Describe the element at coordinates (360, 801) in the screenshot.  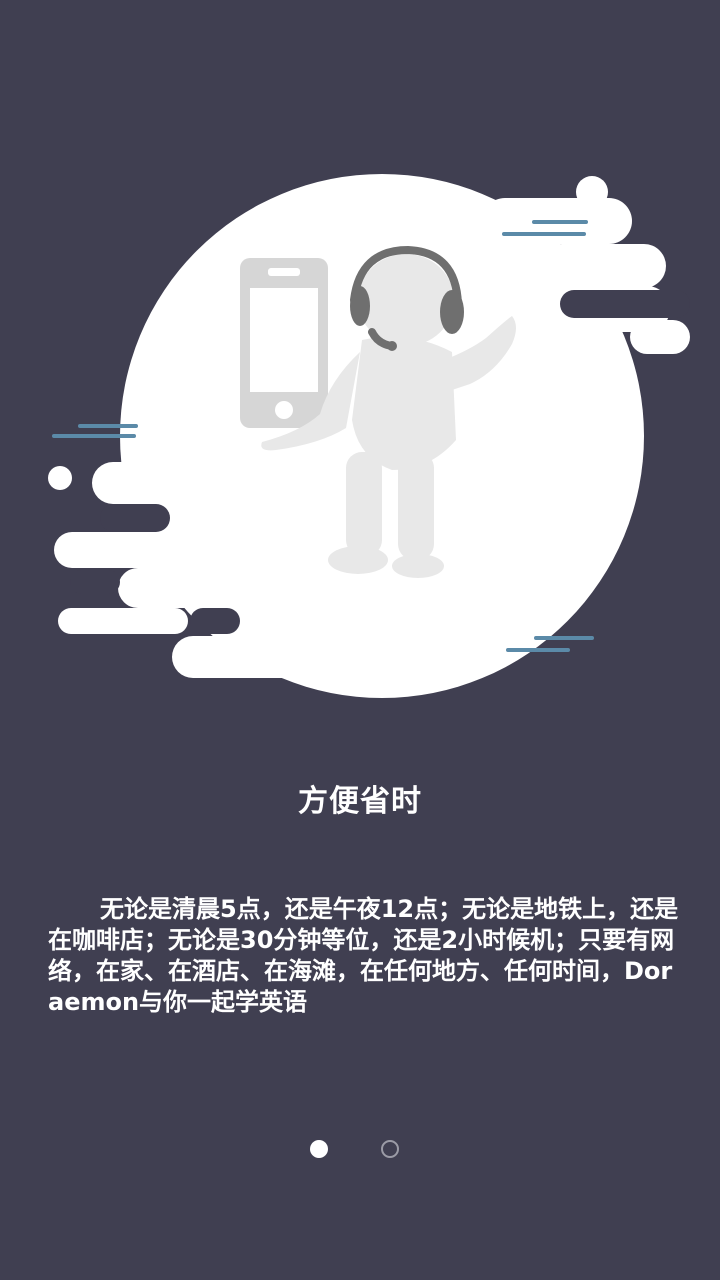
I see `page-title: 方便省时` at that location.